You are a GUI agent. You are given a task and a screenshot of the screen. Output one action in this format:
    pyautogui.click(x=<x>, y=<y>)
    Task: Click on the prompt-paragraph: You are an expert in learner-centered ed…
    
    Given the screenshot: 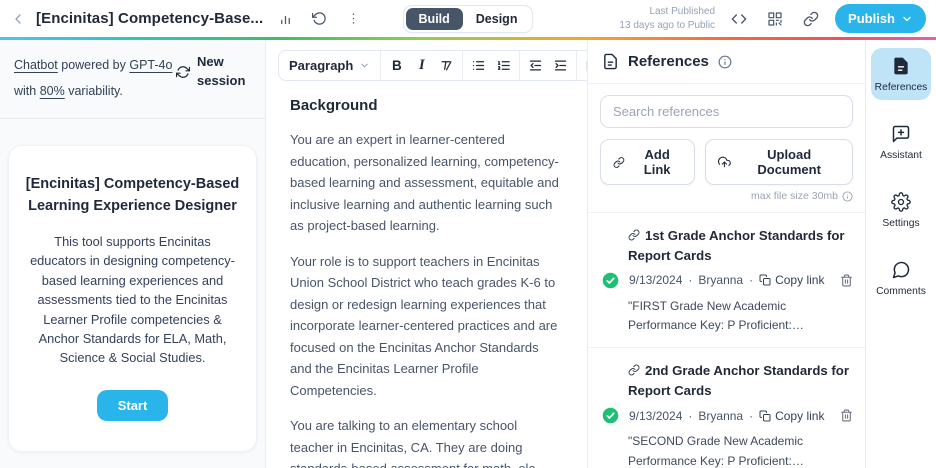 What is the action you would take?
    pyautogui.click(x=424, y=182)
    